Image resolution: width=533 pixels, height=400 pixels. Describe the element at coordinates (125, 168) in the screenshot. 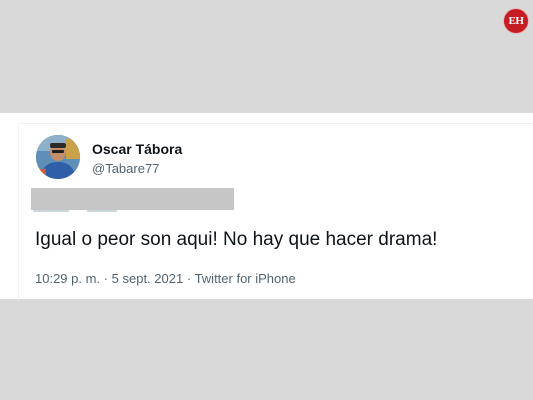

I see `author-handle: @Tabare77` at that location.